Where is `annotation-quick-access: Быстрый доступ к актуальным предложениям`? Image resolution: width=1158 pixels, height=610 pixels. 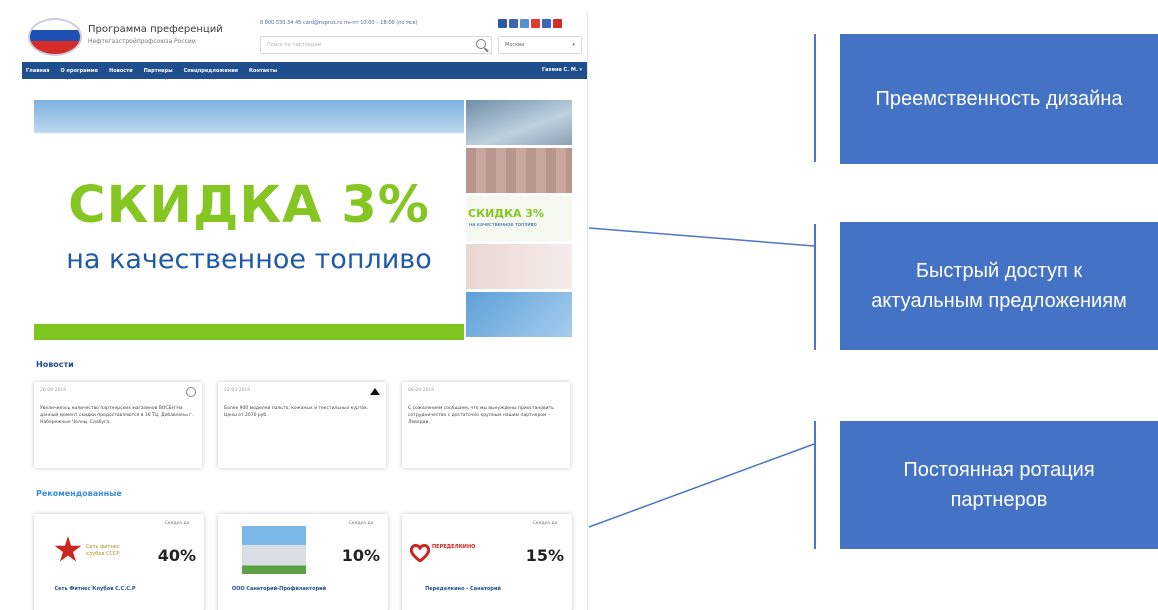
annotation-quick-access: Быстрый доступ к актуальным предложениям is located at coordinates (999, 286).